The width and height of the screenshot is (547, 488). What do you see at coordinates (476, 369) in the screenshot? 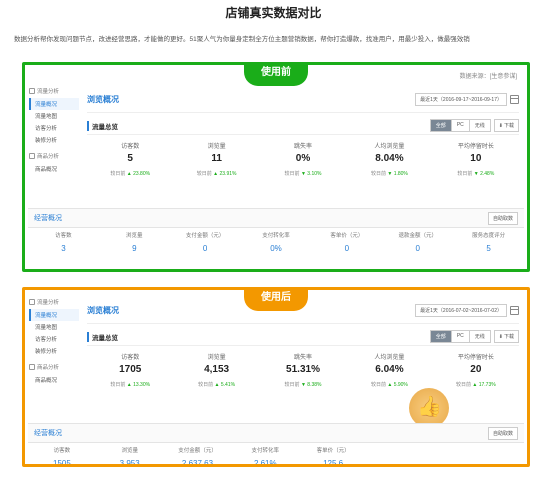
I see `metric-value: 20` at bounding box center [476, 369].